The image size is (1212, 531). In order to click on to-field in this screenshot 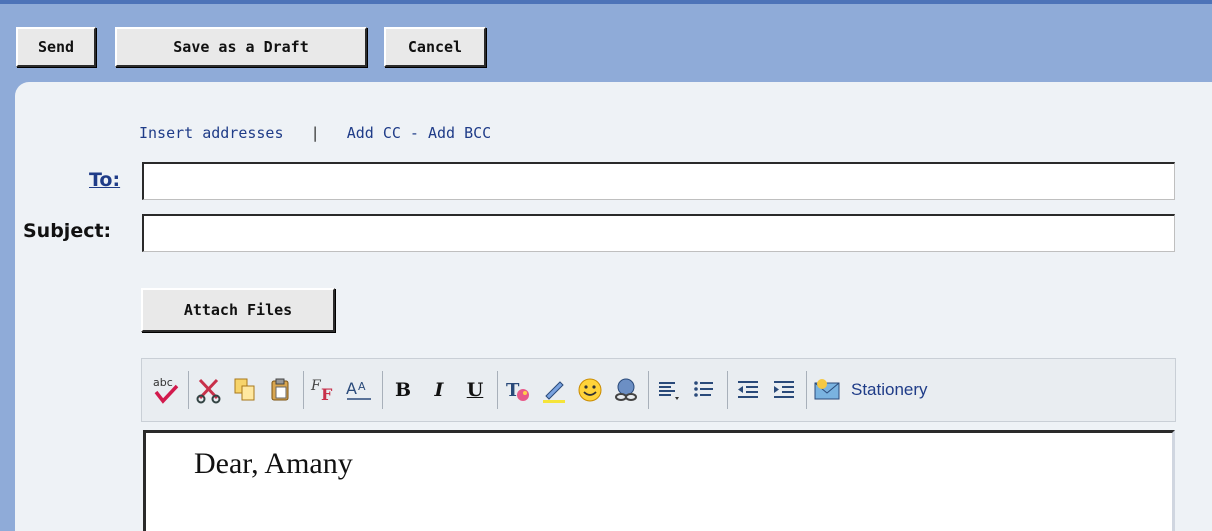, I will do `click(658, 181)`.